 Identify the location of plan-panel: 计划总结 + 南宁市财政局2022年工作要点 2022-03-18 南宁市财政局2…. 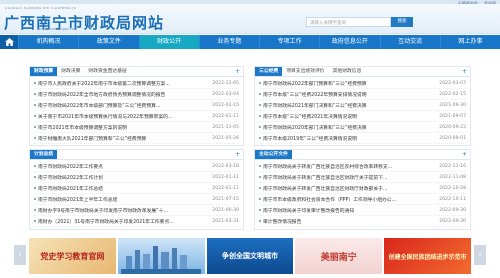
(136, 189).